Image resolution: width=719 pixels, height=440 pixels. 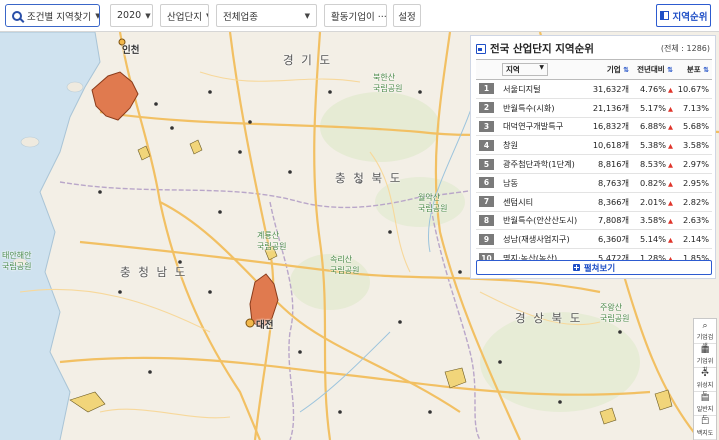 I want to click on share-value: 2.14%, so click(x=694, y=239).